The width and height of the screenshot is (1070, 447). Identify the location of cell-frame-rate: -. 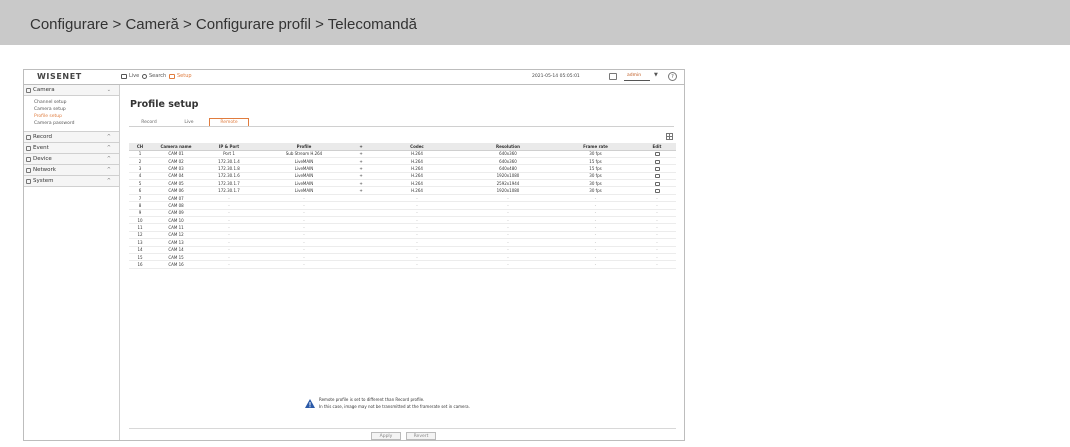
(595, 235).